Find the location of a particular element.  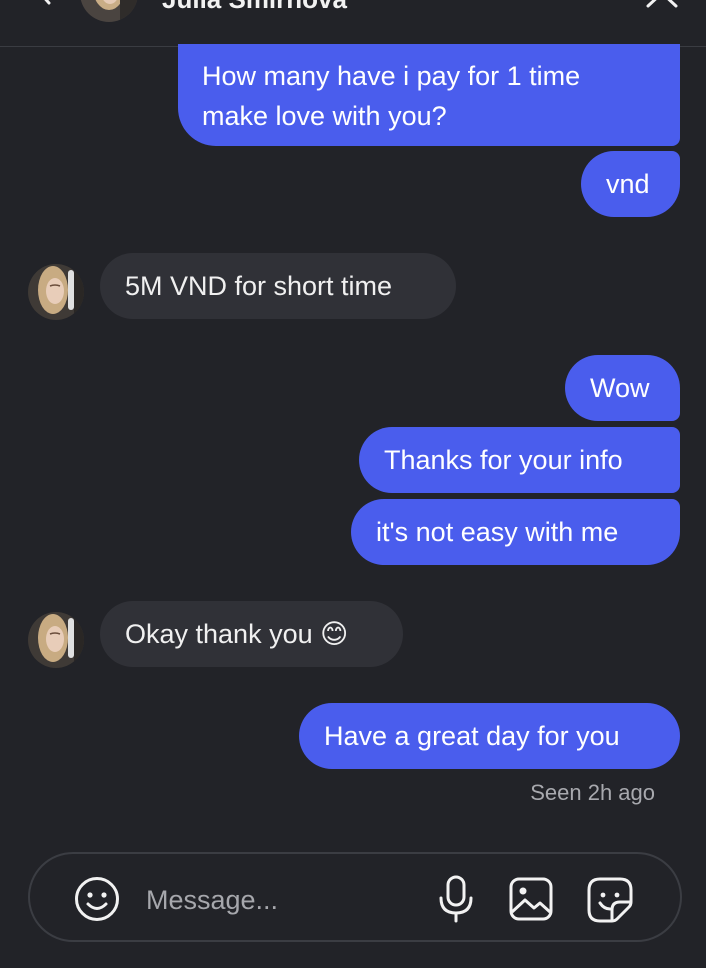

message-bubble-outgoing: it's not easy with me is located at coordinates (515, 532).